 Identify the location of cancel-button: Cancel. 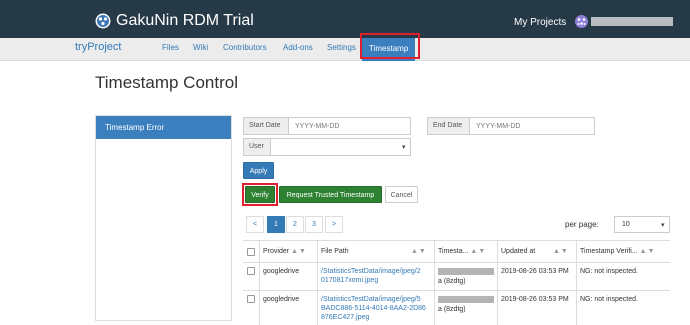
(401, 194).